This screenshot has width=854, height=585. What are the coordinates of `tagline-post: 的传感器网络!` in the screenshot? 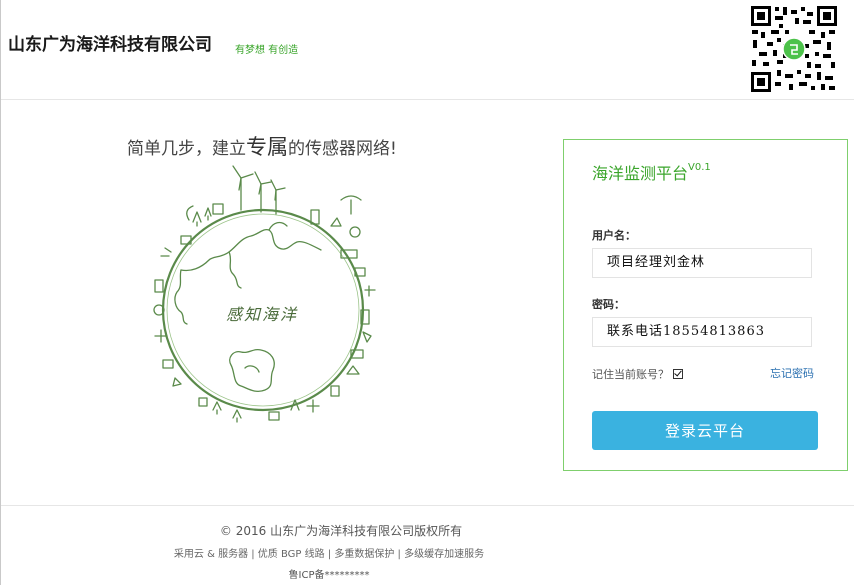 It's located at (342, 149).